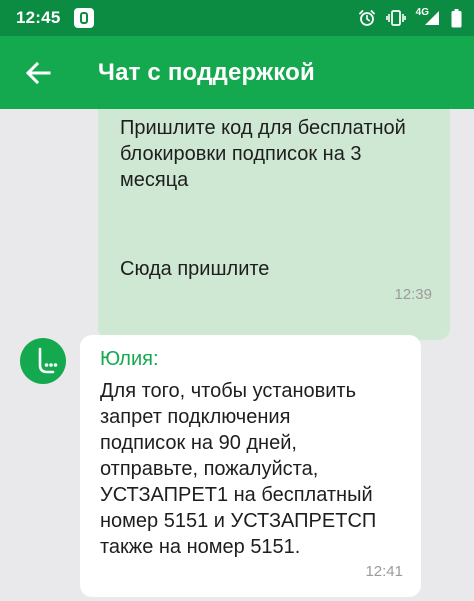  What do you see at coordinates (84, 18) in the screenshot?
I see `app-notification-icon` at bounding box center [84, 18].